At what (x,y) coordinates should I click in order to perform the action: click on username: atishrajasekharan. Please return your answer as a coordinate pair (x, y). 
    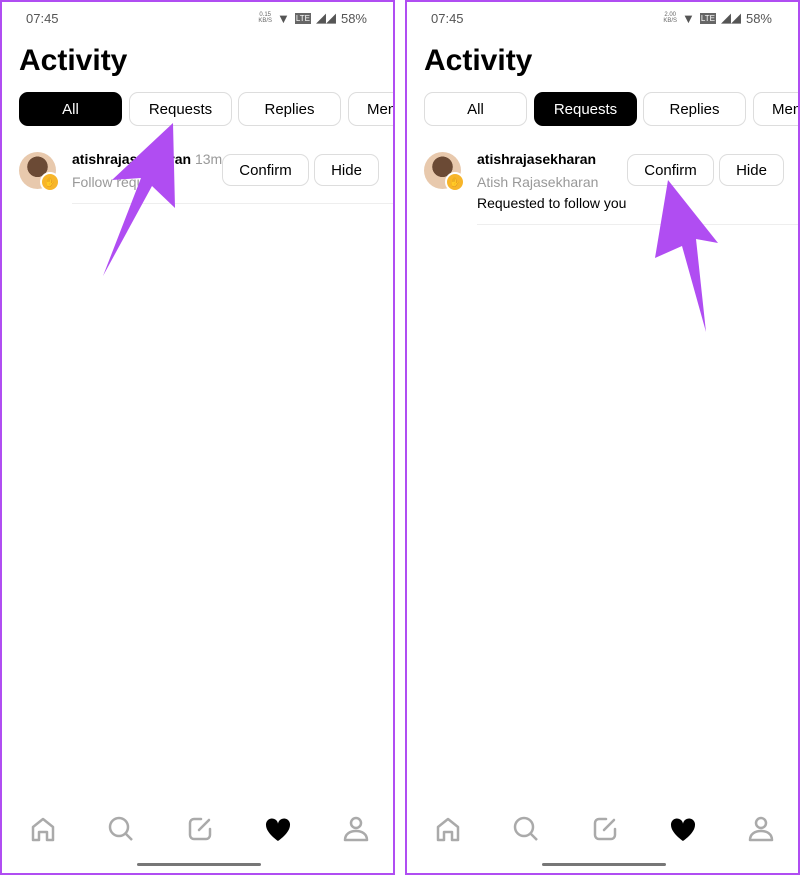
    Looking at the image, I should click on (536, 159).